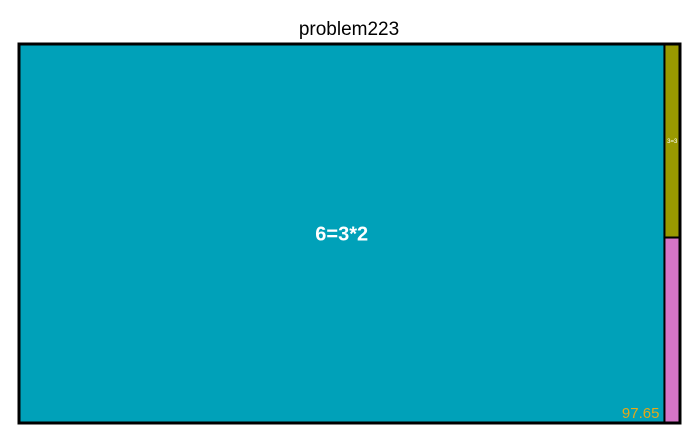 The height and width of the screenshot is (433, 700). I want to click on treemap-tile-label-1: 3=3, so click(672, 142).